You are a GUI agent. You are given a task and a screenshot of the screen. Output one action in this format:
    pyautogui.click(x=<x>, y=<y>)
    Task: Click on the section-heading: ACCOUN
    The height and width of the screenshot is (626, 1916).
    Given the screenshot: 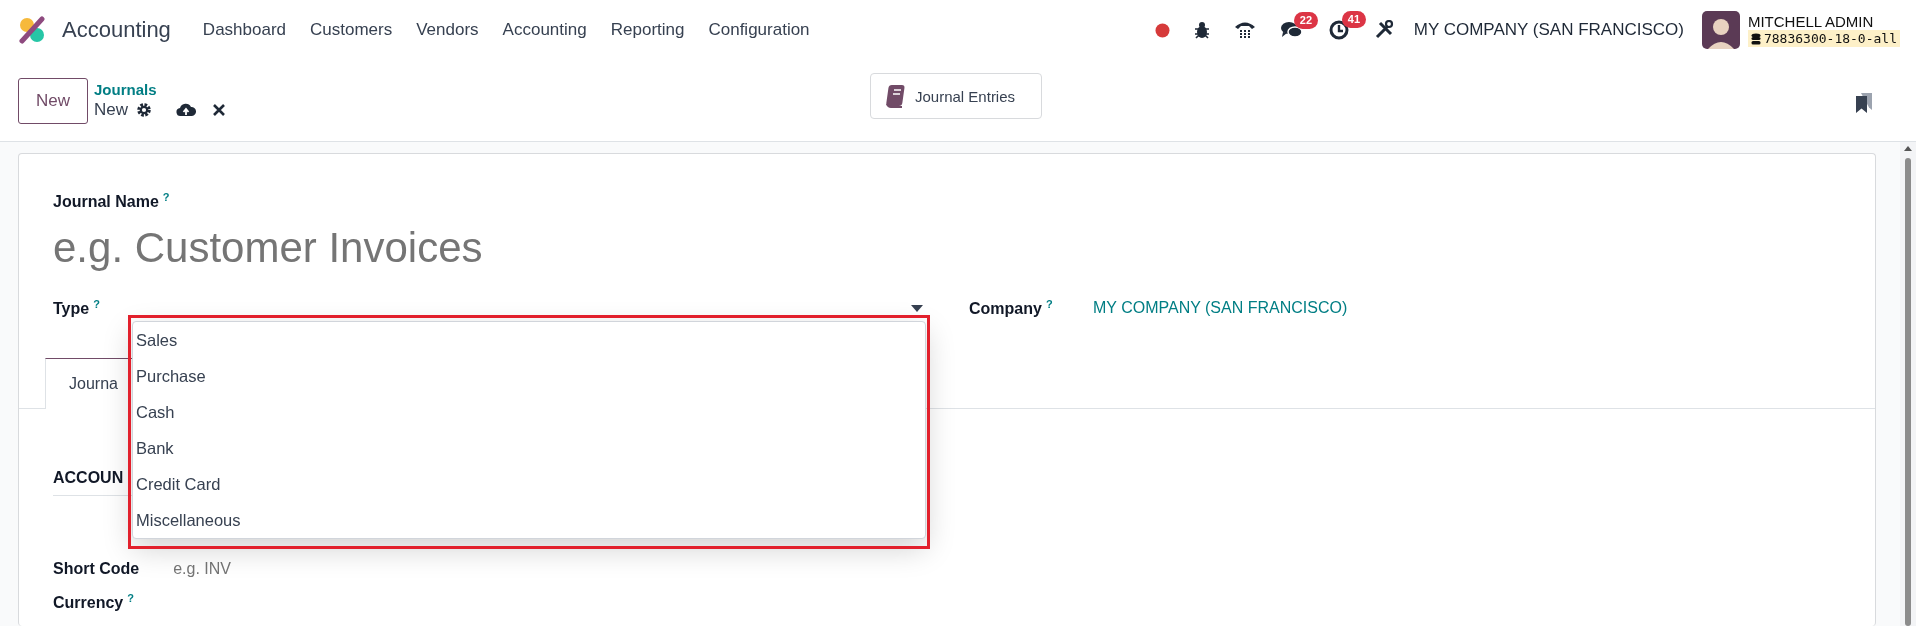 What is the action you would take?
    pyautogui.click(x=88, y=478)
    